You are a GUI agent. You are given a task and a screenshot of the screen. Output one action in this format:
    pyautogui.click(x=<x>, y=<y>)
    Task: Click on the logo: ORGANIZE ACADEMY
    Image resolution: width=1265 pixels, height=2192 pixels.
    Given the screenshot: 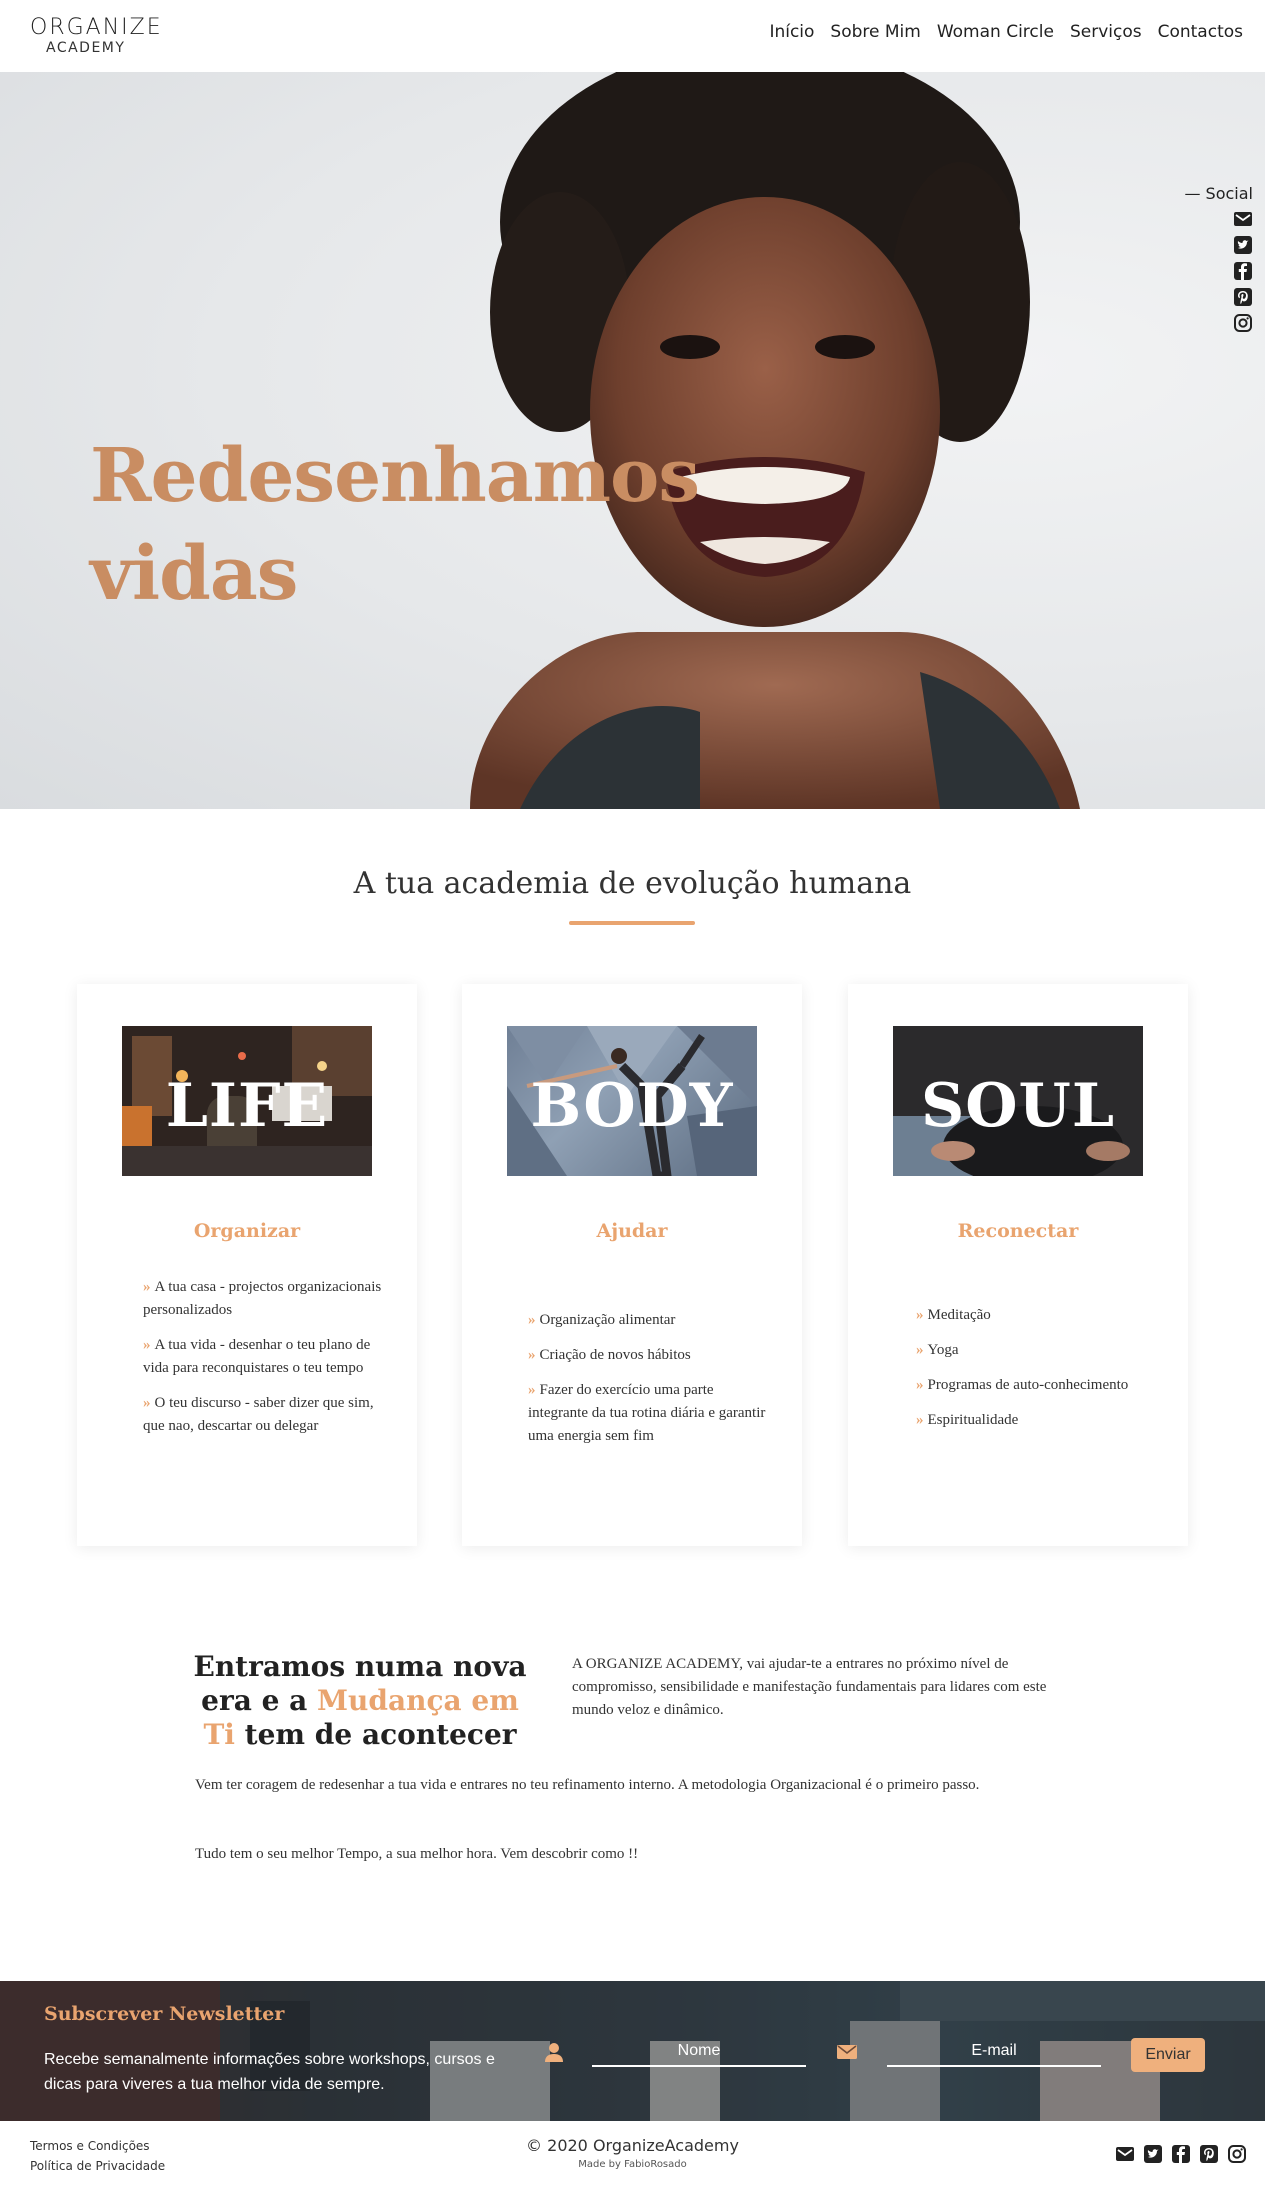 What is the action you would take?
    pyautogui.click(x=100, y=37)
    